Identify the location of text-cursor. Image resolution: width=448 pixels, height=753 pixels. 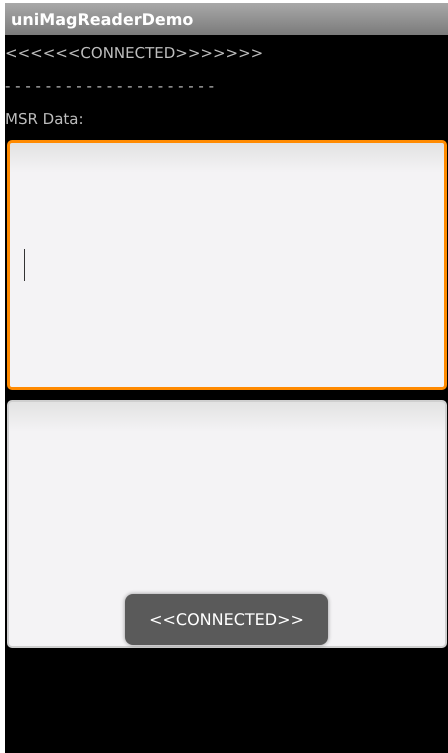
(24, 265).